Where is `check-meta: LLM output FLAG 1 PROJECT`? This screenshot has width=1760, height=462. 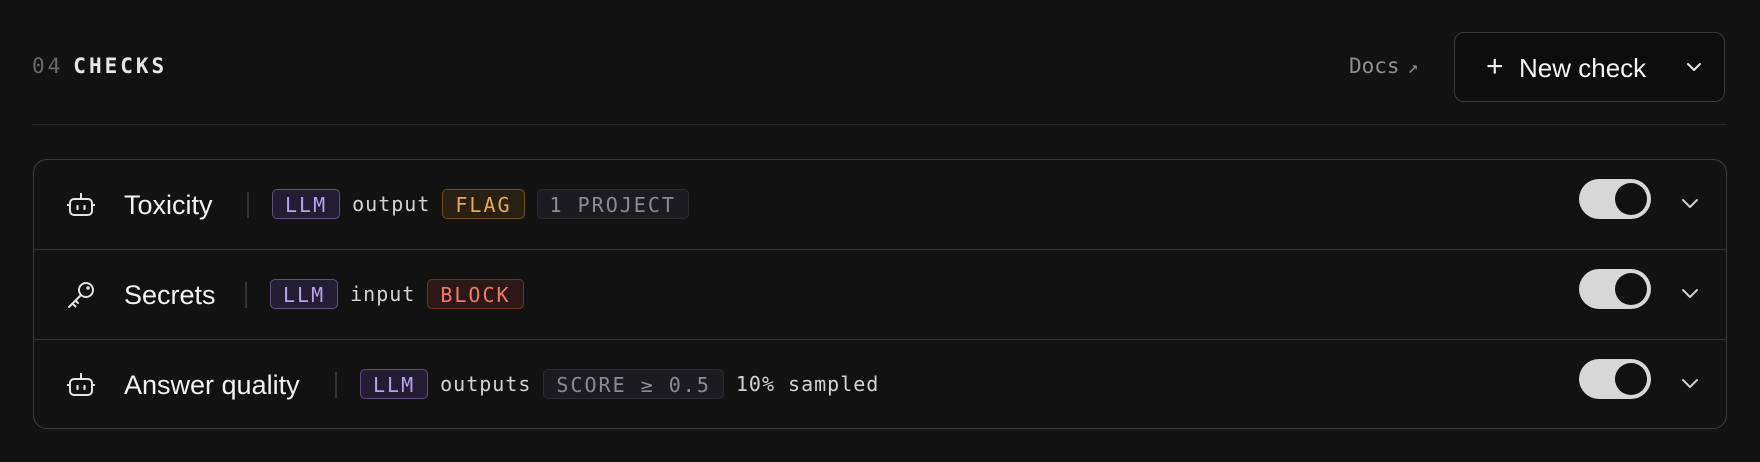 check-meta: LLM output FLAG 1 PROJECT is located at coordinates (480, 204).